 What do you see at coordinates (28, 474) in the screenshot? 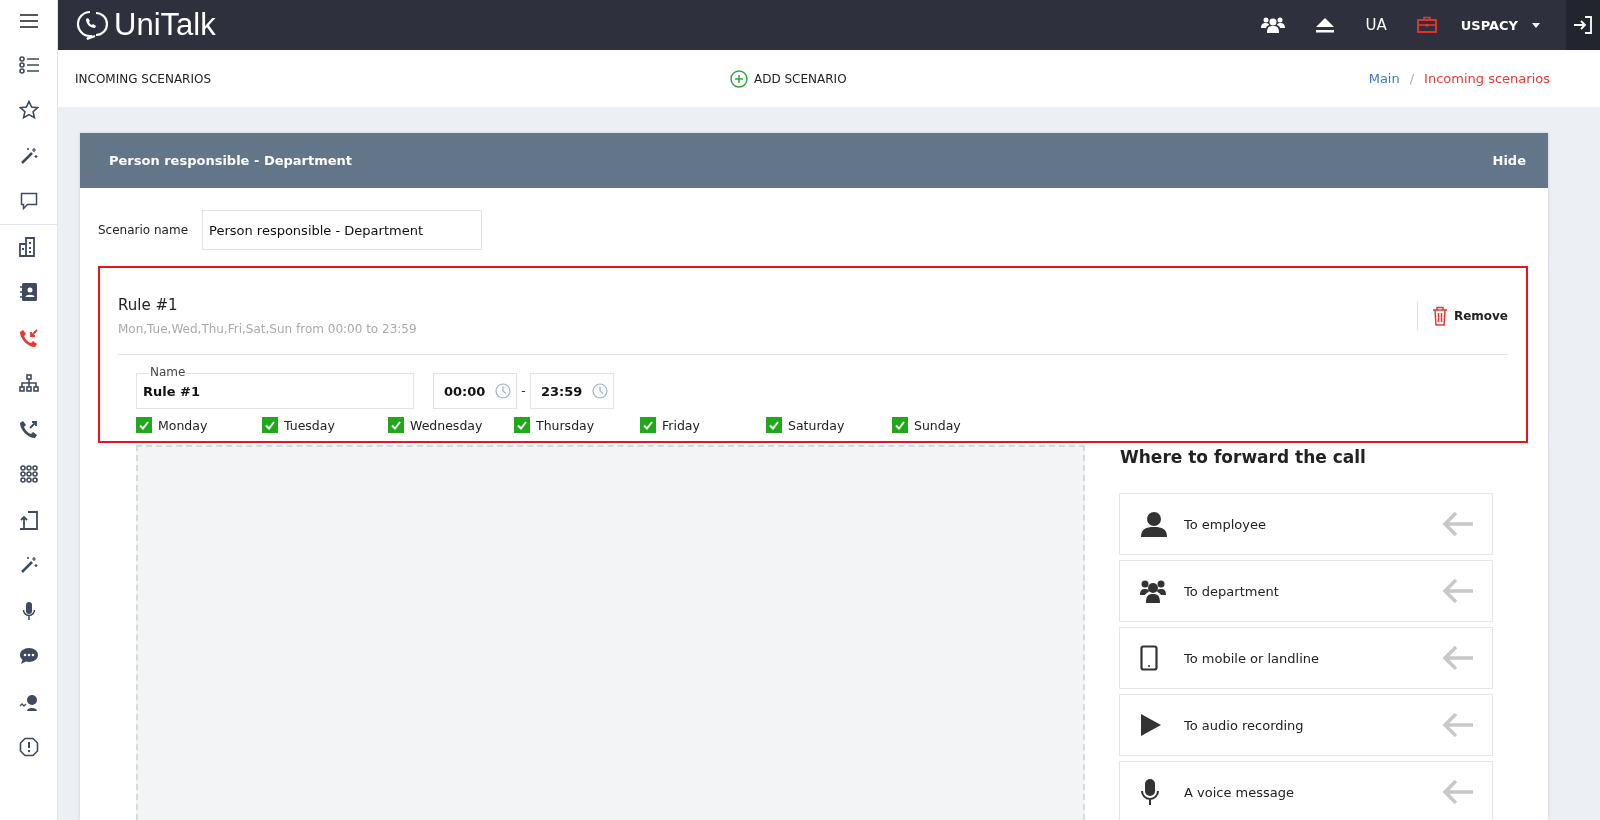
I see `keypad-icon` at bounding box center [28, 474].